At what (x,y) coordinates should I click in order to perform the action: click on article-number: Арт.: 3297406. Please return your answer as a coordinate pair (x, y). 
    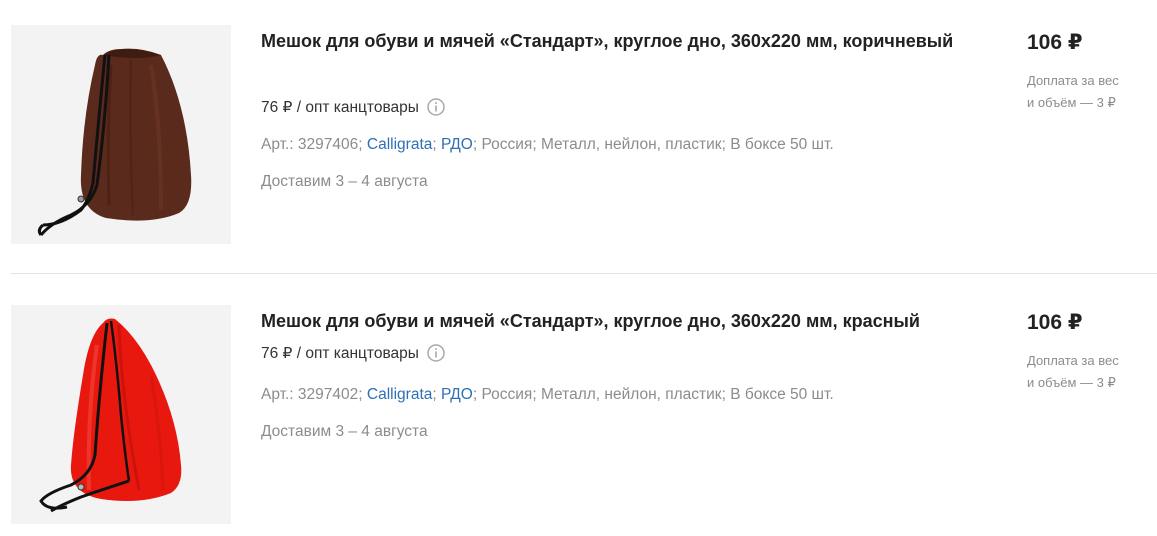
    Looking at the image, I should click on (310, 144).